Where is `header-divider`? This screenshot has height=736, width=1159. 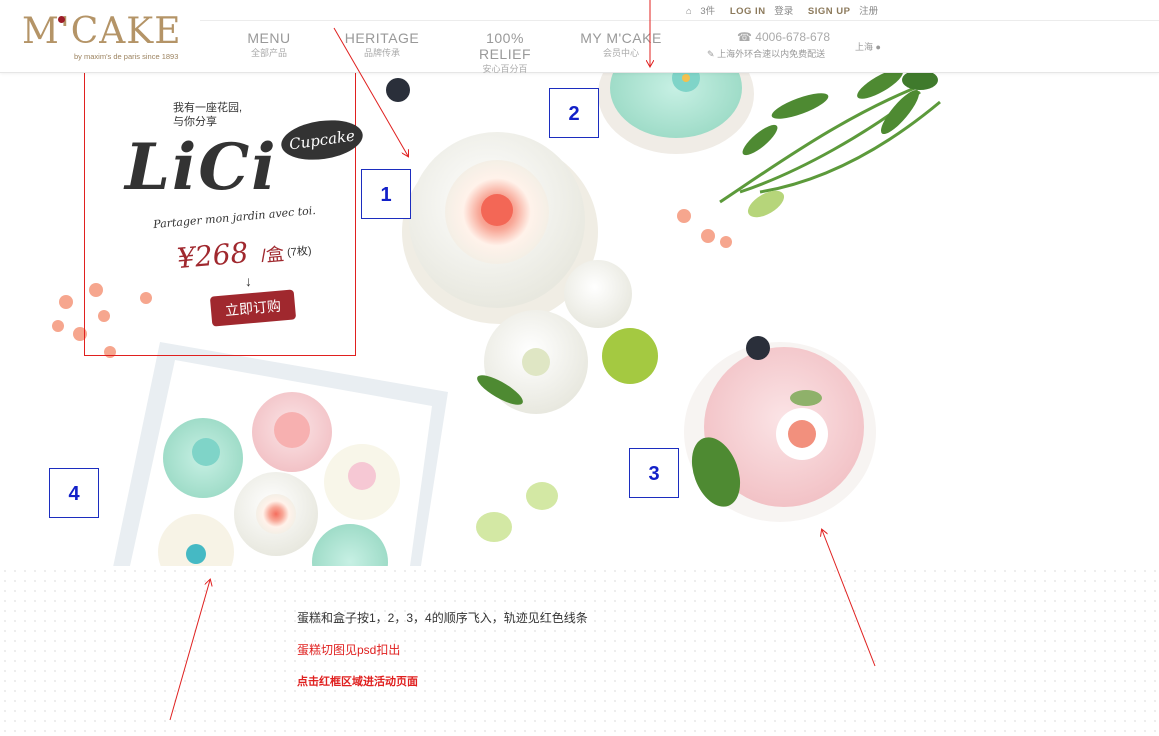 header-divider is located at coordinates (679, 20).